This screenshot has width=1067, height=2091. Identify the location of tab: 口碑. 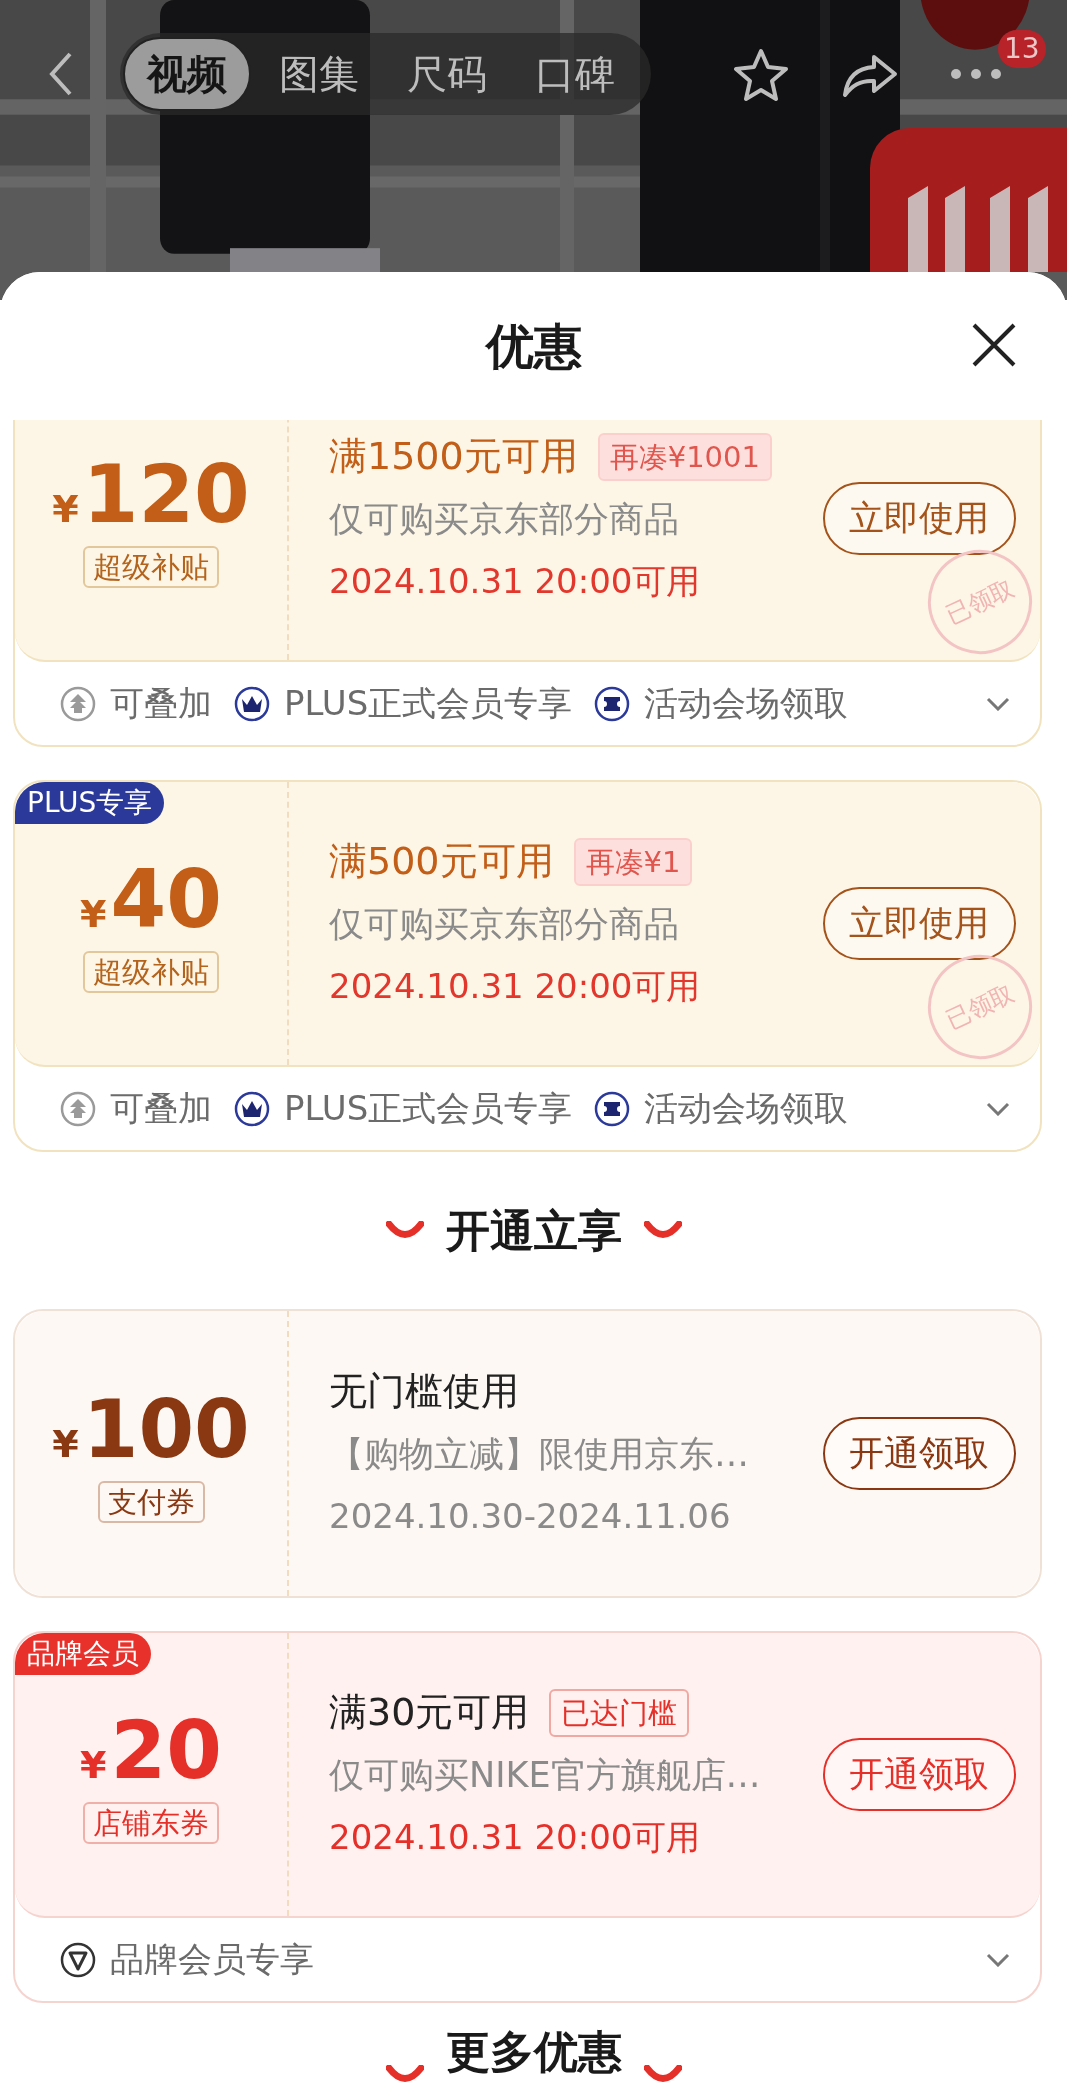
(575, 74).